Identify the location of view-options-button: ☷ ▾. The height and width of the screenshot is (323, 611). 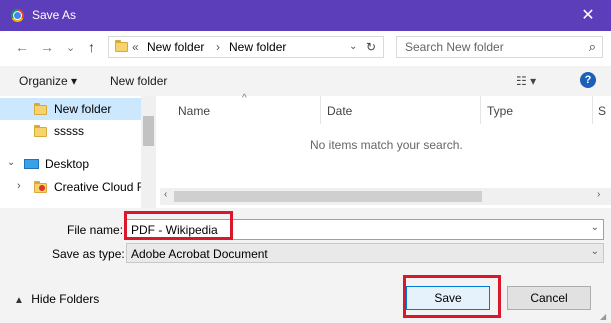
(526, 81).